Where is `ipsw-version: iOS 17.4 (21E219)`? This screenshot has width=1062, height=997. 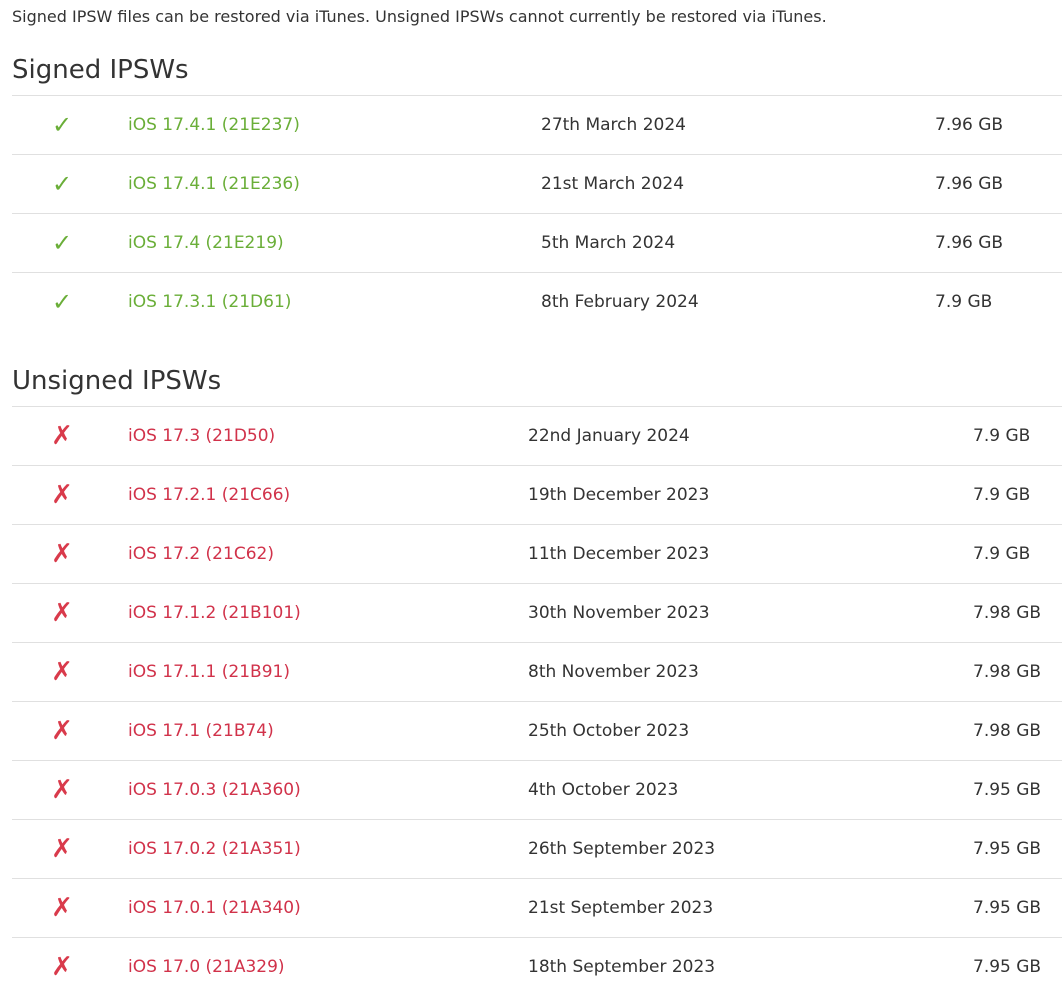
ipsw-version: iOS 17.4 (21E219) is located at coordinates (206, 243).